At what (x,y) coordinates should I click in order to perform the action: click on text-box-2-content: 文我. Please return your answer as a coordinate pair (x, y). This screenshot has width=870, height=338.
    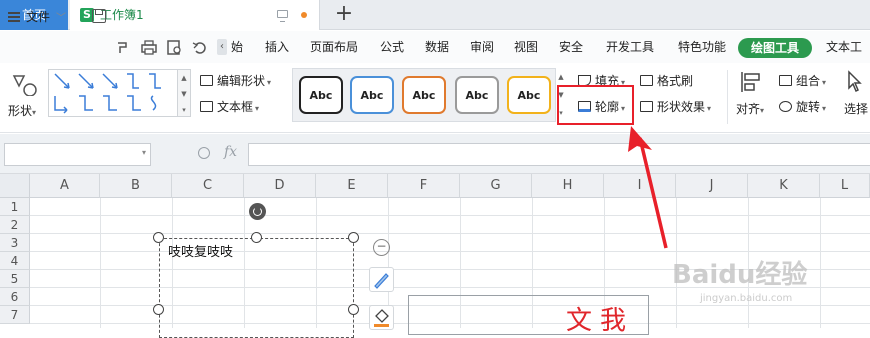
    Looking at the image, I should click on (600, 318).